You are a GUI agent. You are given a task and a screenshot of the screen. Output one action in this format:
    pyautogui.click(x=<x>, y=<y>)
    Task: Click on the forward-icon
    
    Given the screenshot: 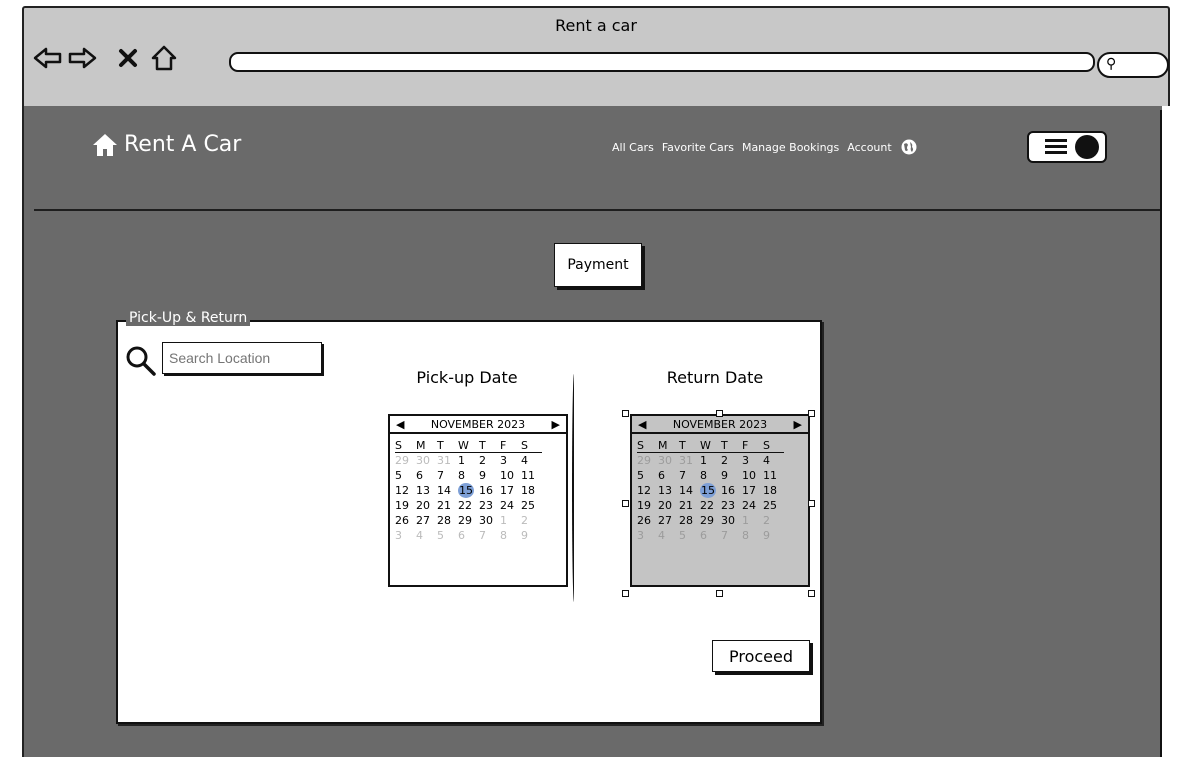 What is the action you would take?
    pyautogui.click(x=82, y=58)
    